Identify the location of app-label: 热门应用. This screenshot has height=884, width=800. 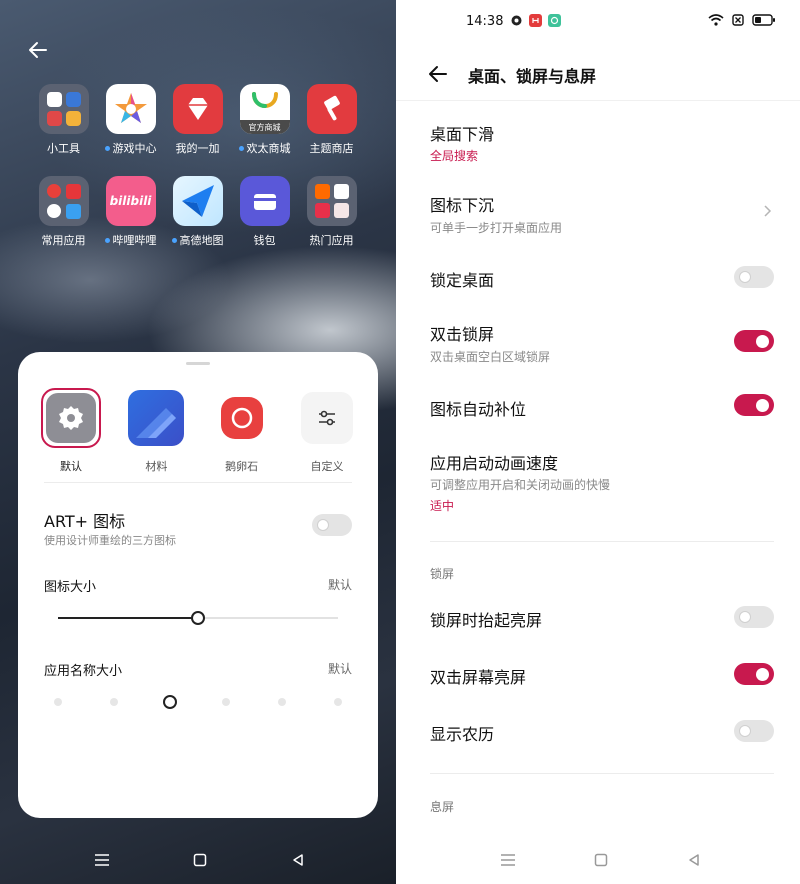
(331, 240).